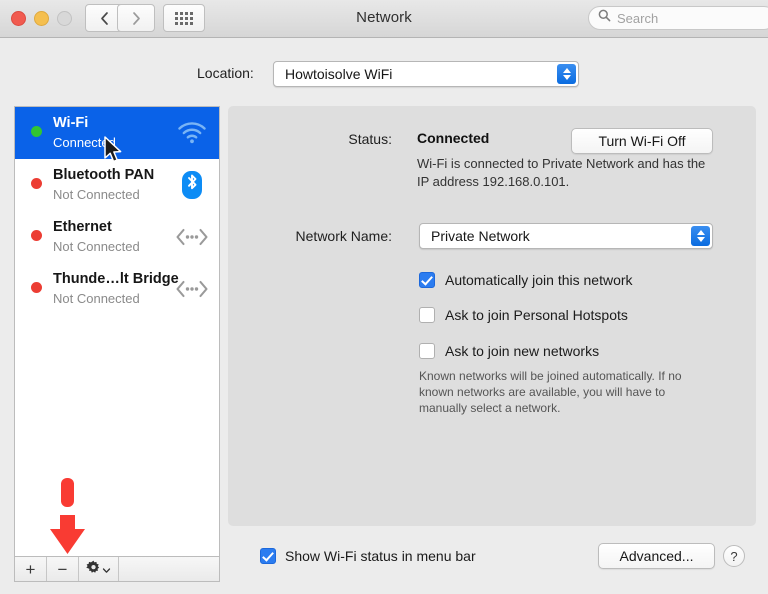 The height and width of the screenshot is (594, 768). What do you see at coordinates (642, 141) in the screenshot?
I see `turn-wifi-off-button: Turn Wi-Fi Off` at bounding box center [642, 141].